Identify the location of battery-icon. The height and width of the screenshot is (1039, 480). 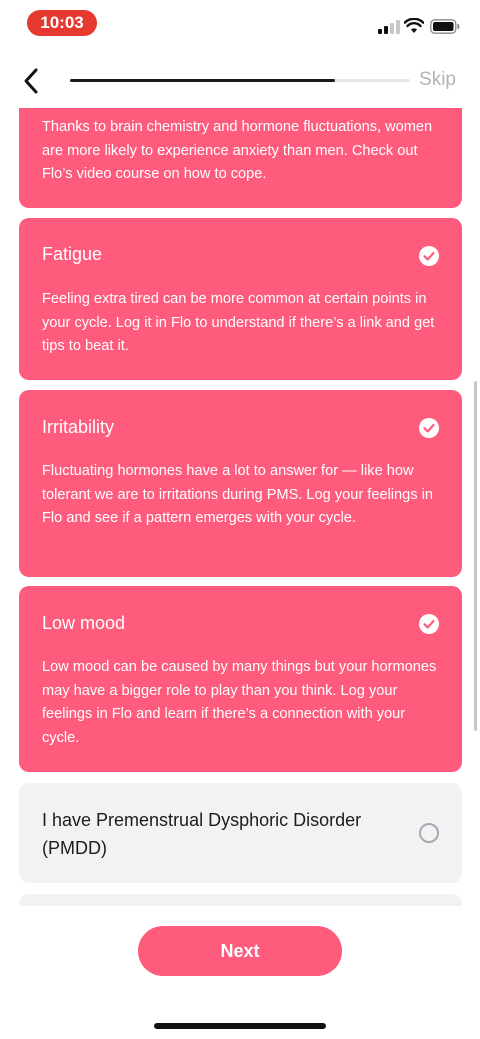
(445, 26).